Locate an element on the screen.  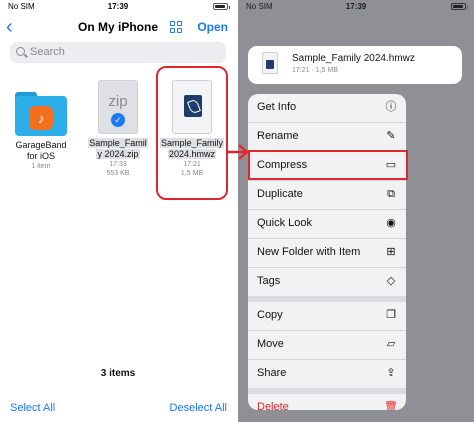
navigation-bar: ‹ On My iPhone Open is located at coordinates (118, 28).